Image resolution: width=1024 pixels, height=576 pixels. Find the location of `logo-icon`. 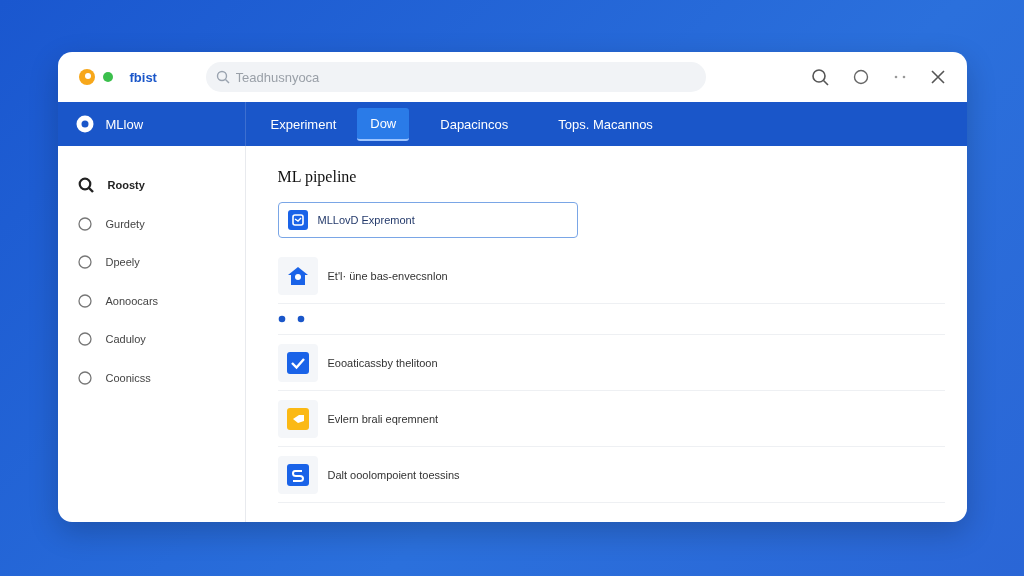

logo-icon is located at coordinates (96, 77).